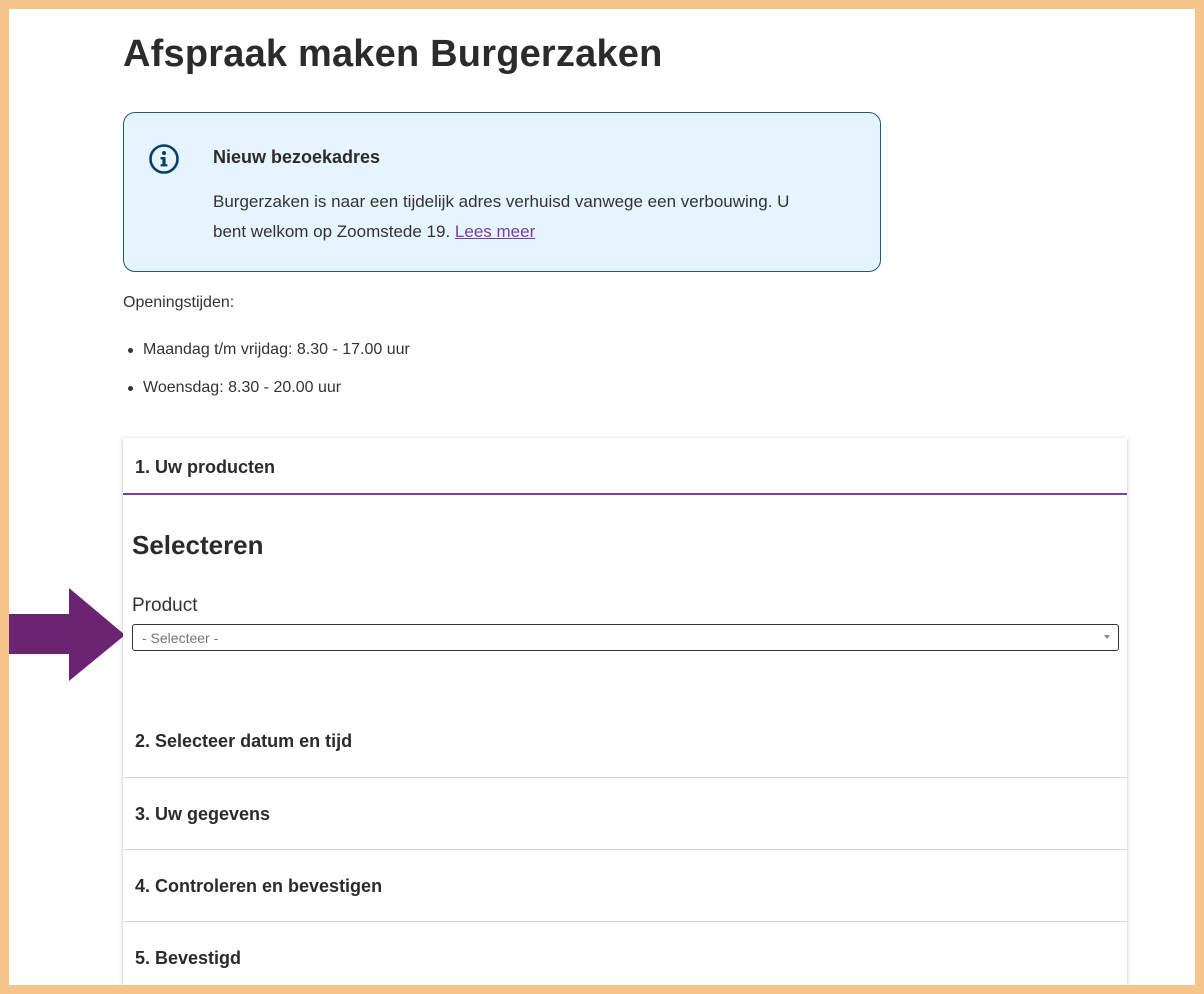 This screenshot has width=1204, height=994. Describe the element at coordinates (393, 54) in the screenshot. I see `page-title: Afspraak maken Burgerzaken` at that location.